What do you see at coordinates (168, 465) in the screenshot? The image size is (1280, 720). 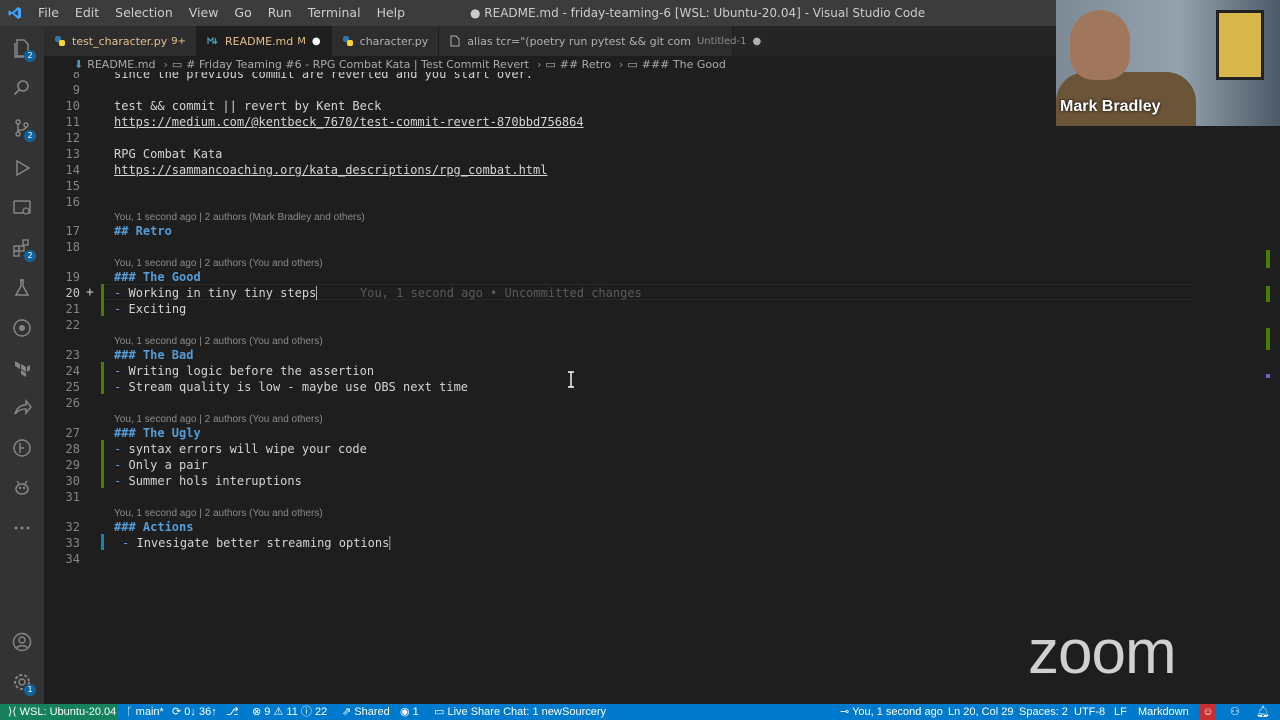 I see `line-text: Only a pair` at bounding box center [168, 465].